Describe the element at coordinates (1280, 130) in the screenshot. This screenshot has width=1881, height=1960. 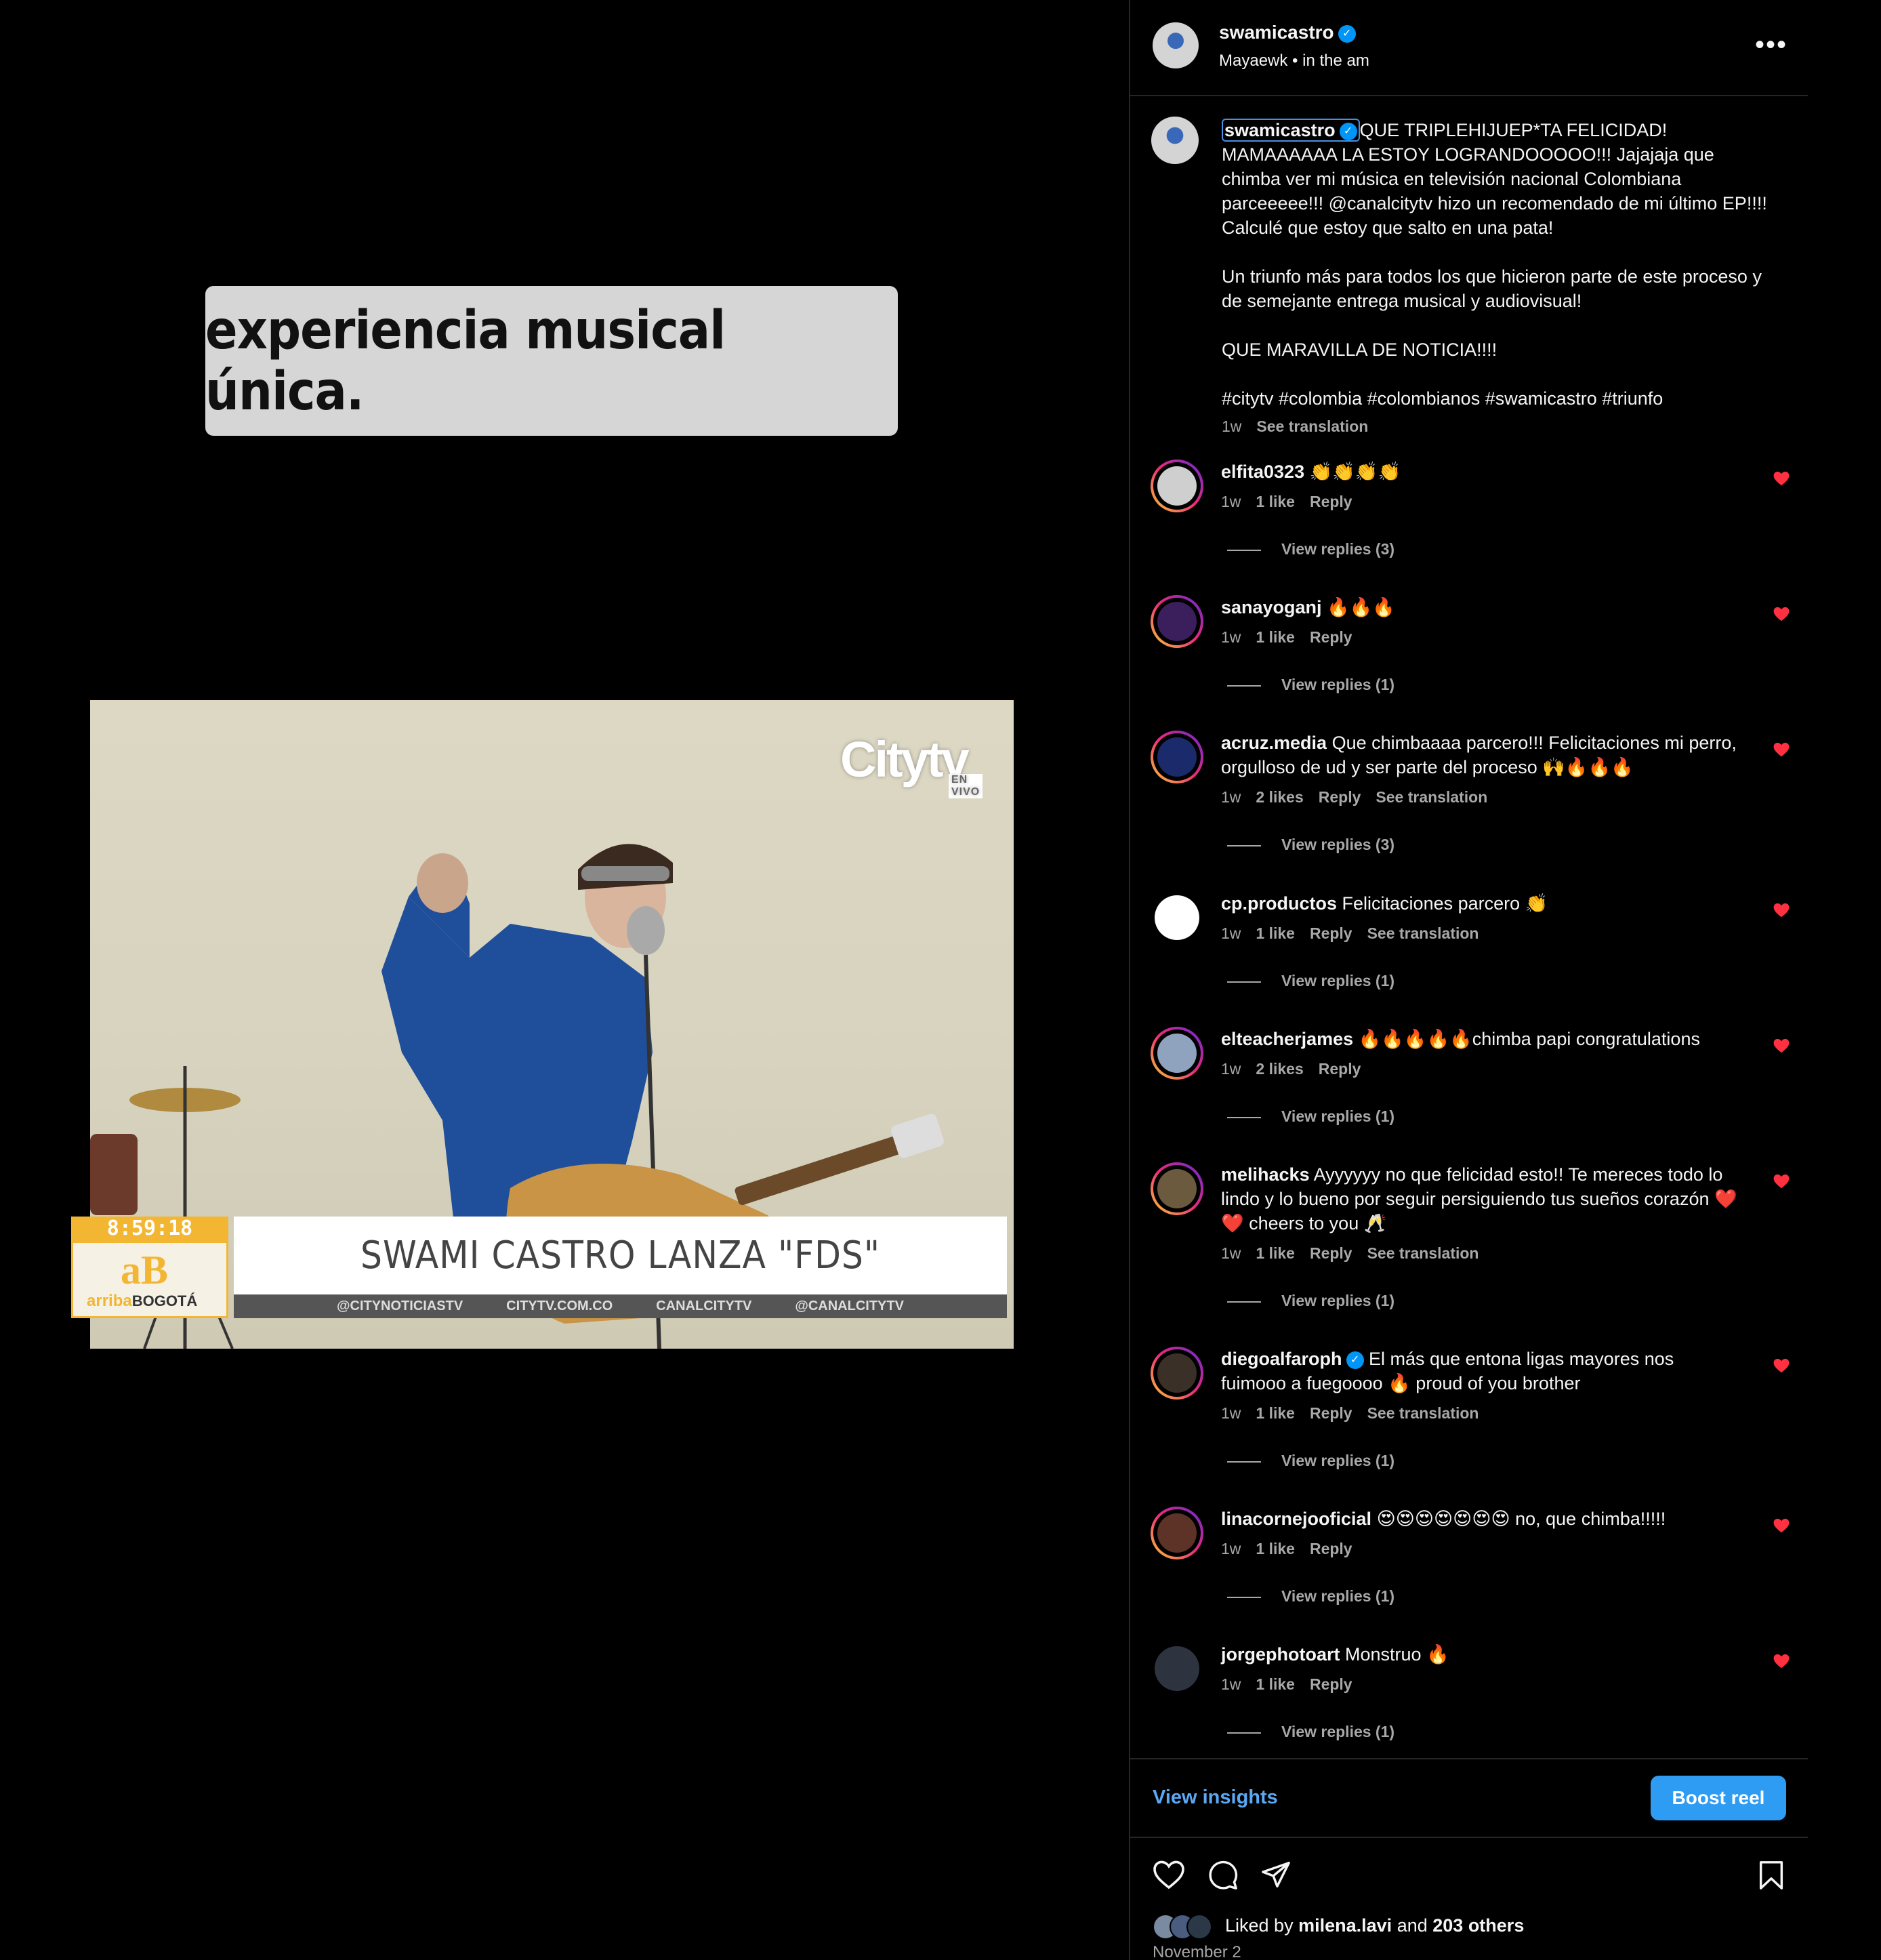
I see `caption-username-text: swamicastro` at that location.